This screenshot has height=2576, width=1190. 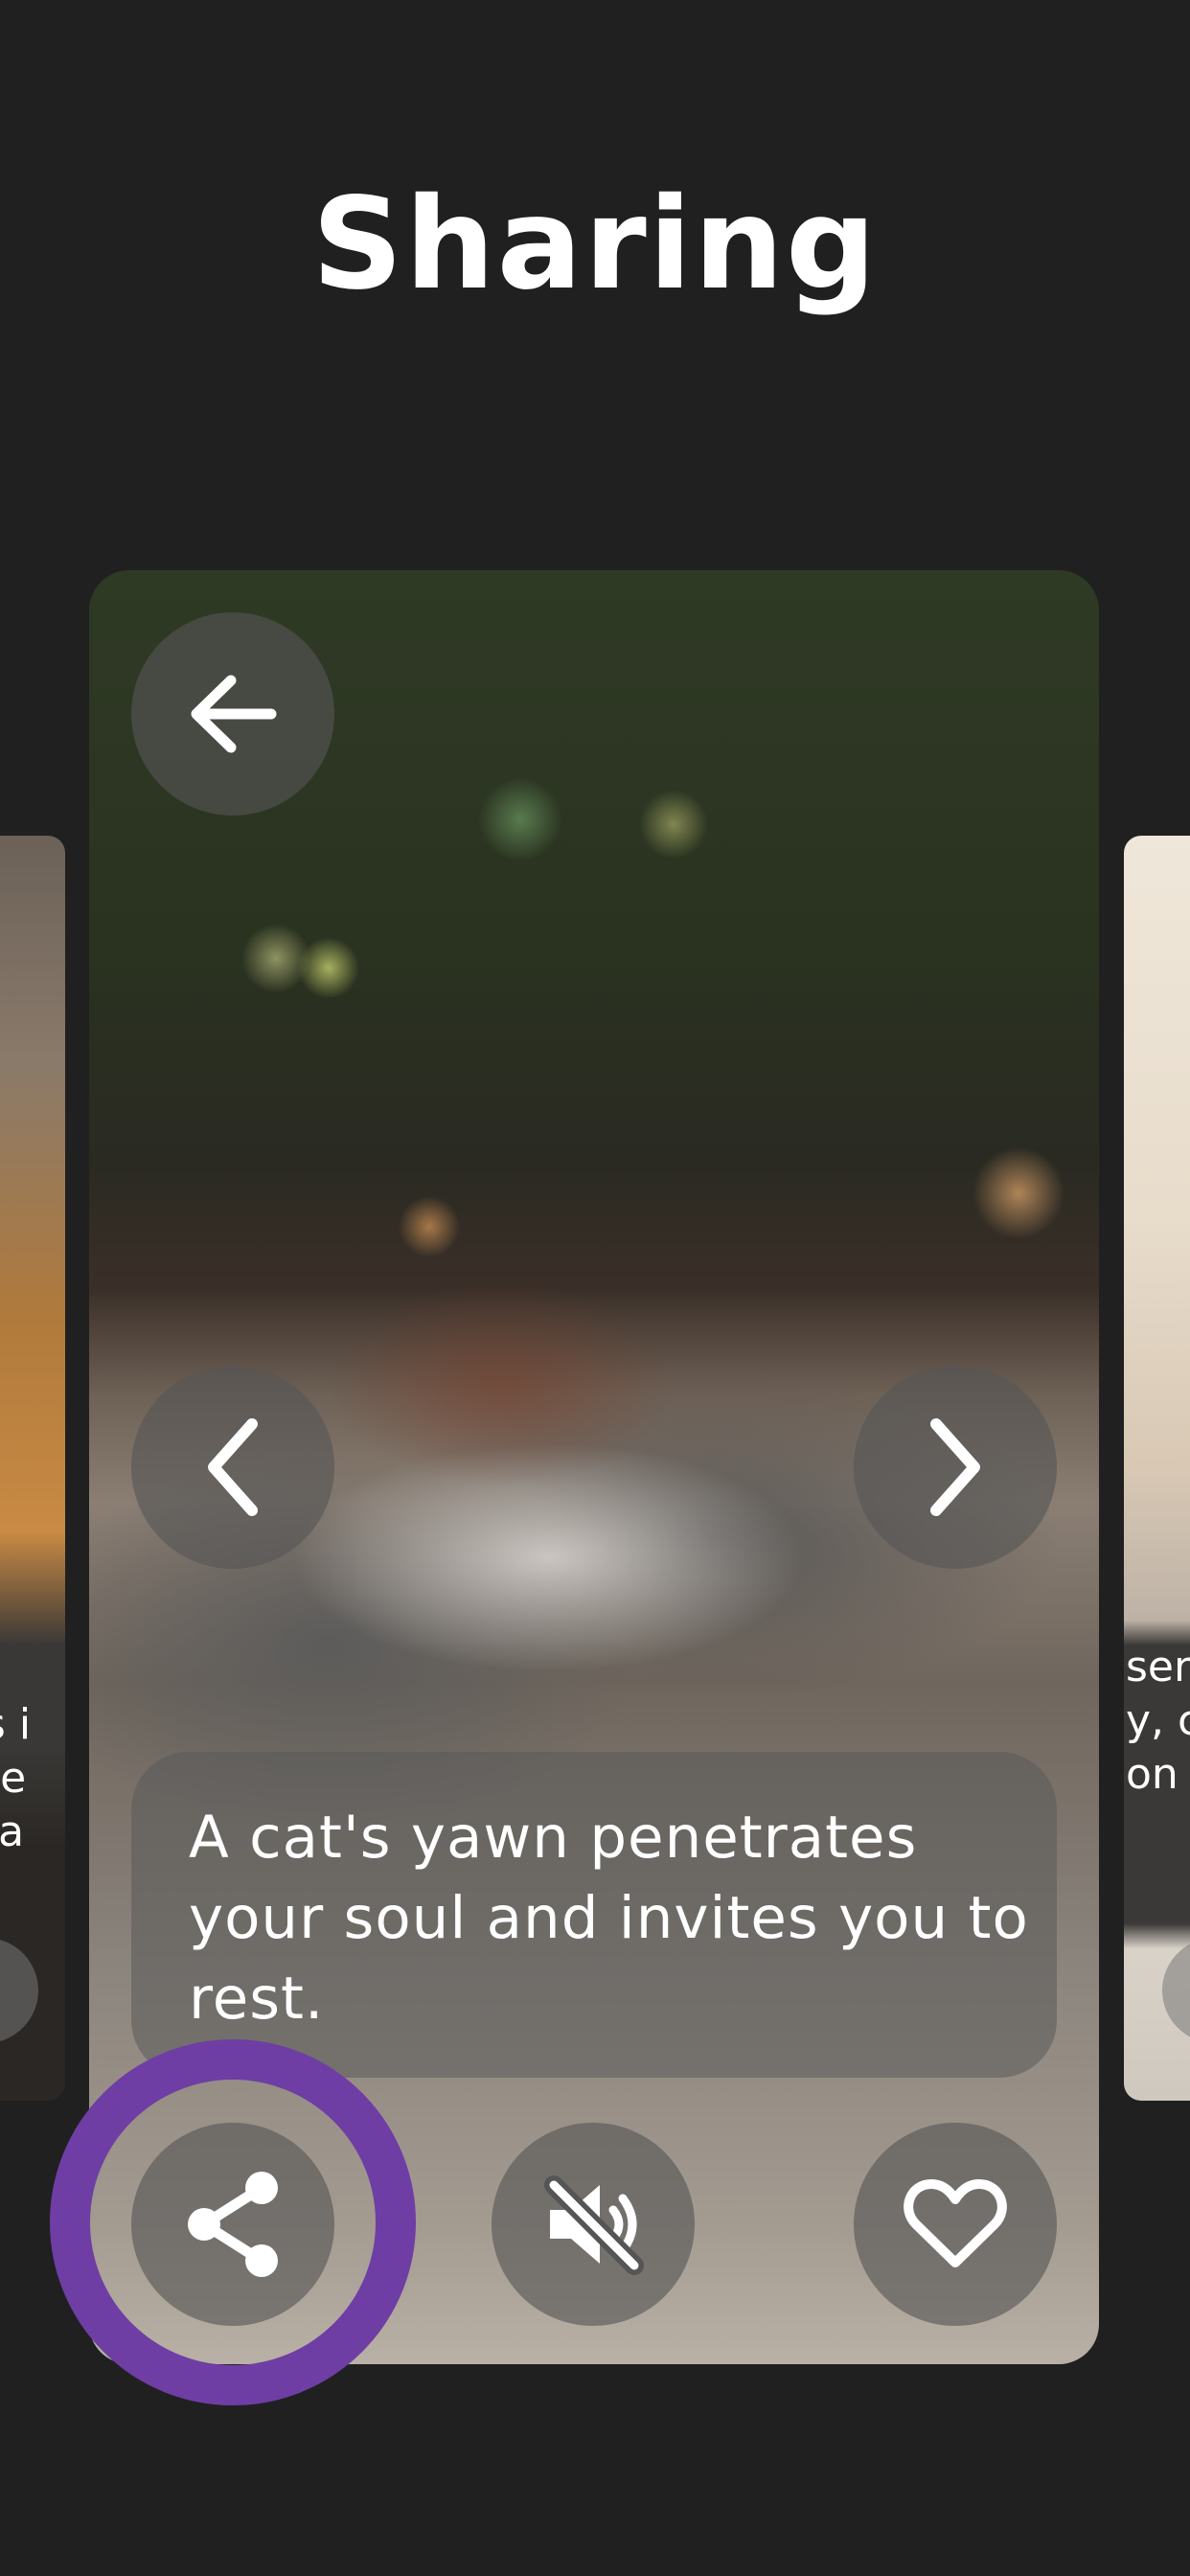 What do you see at coordinates (19, 1990) in the screenshot?
I see `previous-card-button` at bounding box center [19, 1990].